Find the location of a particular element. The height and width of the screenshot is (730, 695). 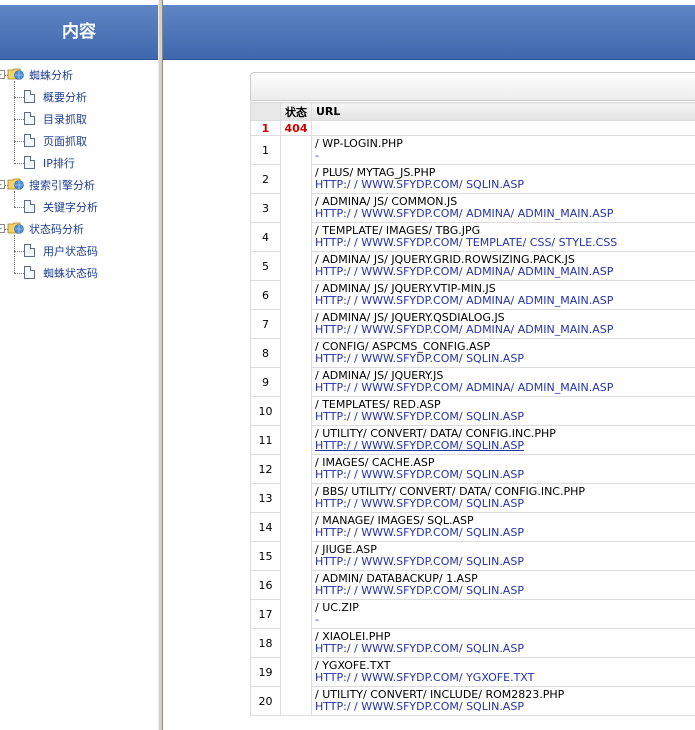

panel-title-bar is located at coordinates (472, 86).